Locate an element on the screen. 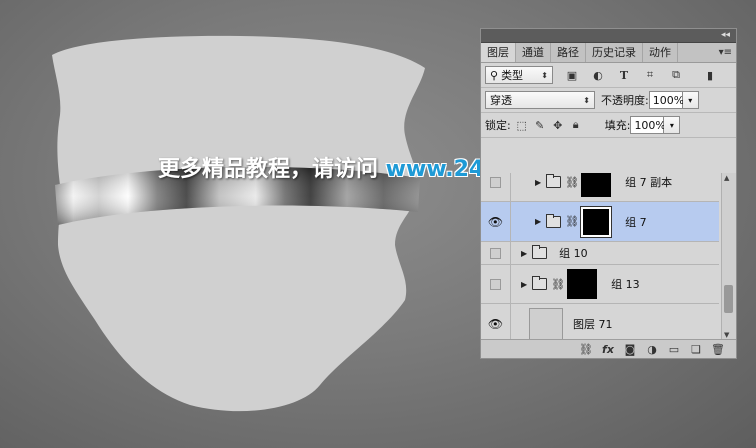 The height and width of the screenshot is (448, 756). blend-row: 穿透 ⬍ 不透明度: 100% ▾ is located at coordinates (608, 100).